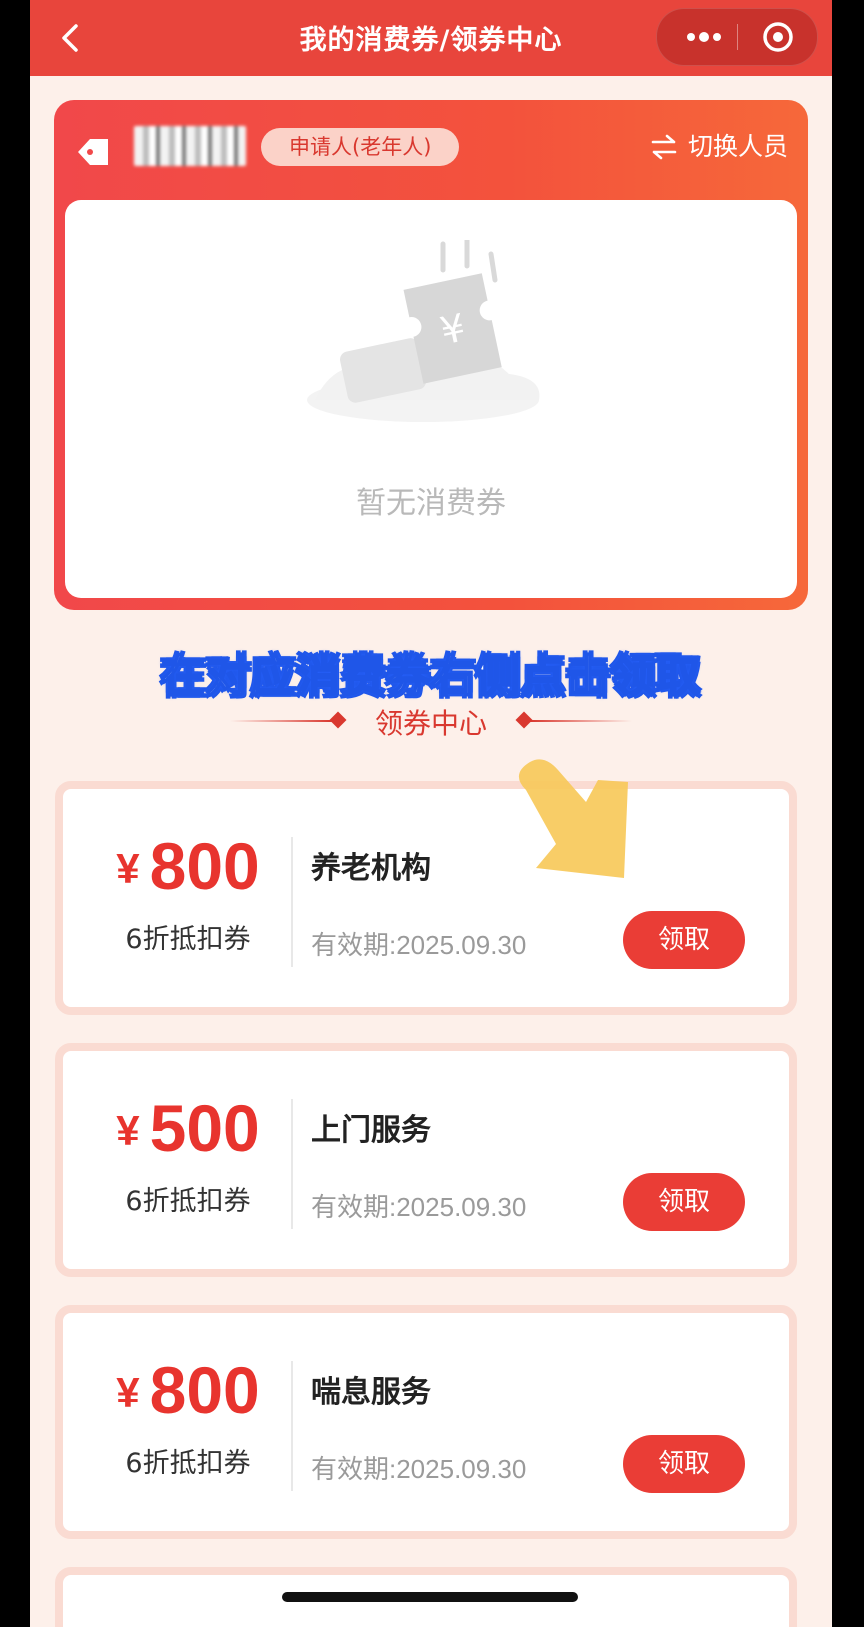  Describe the element at coordinates (573, 818) in the screenshot. I see `pointer-arrow-icon` at that location.